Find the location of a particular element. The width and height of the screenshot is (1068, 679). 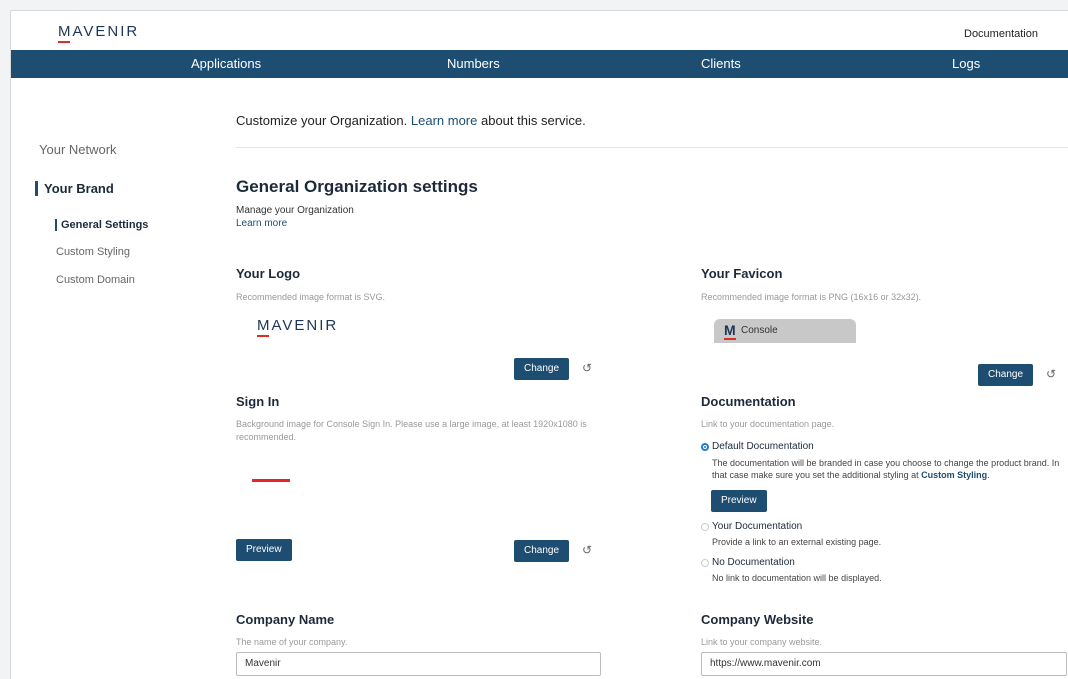

page-subtitle: Manage your Organization is located at coordinates (295, 210).